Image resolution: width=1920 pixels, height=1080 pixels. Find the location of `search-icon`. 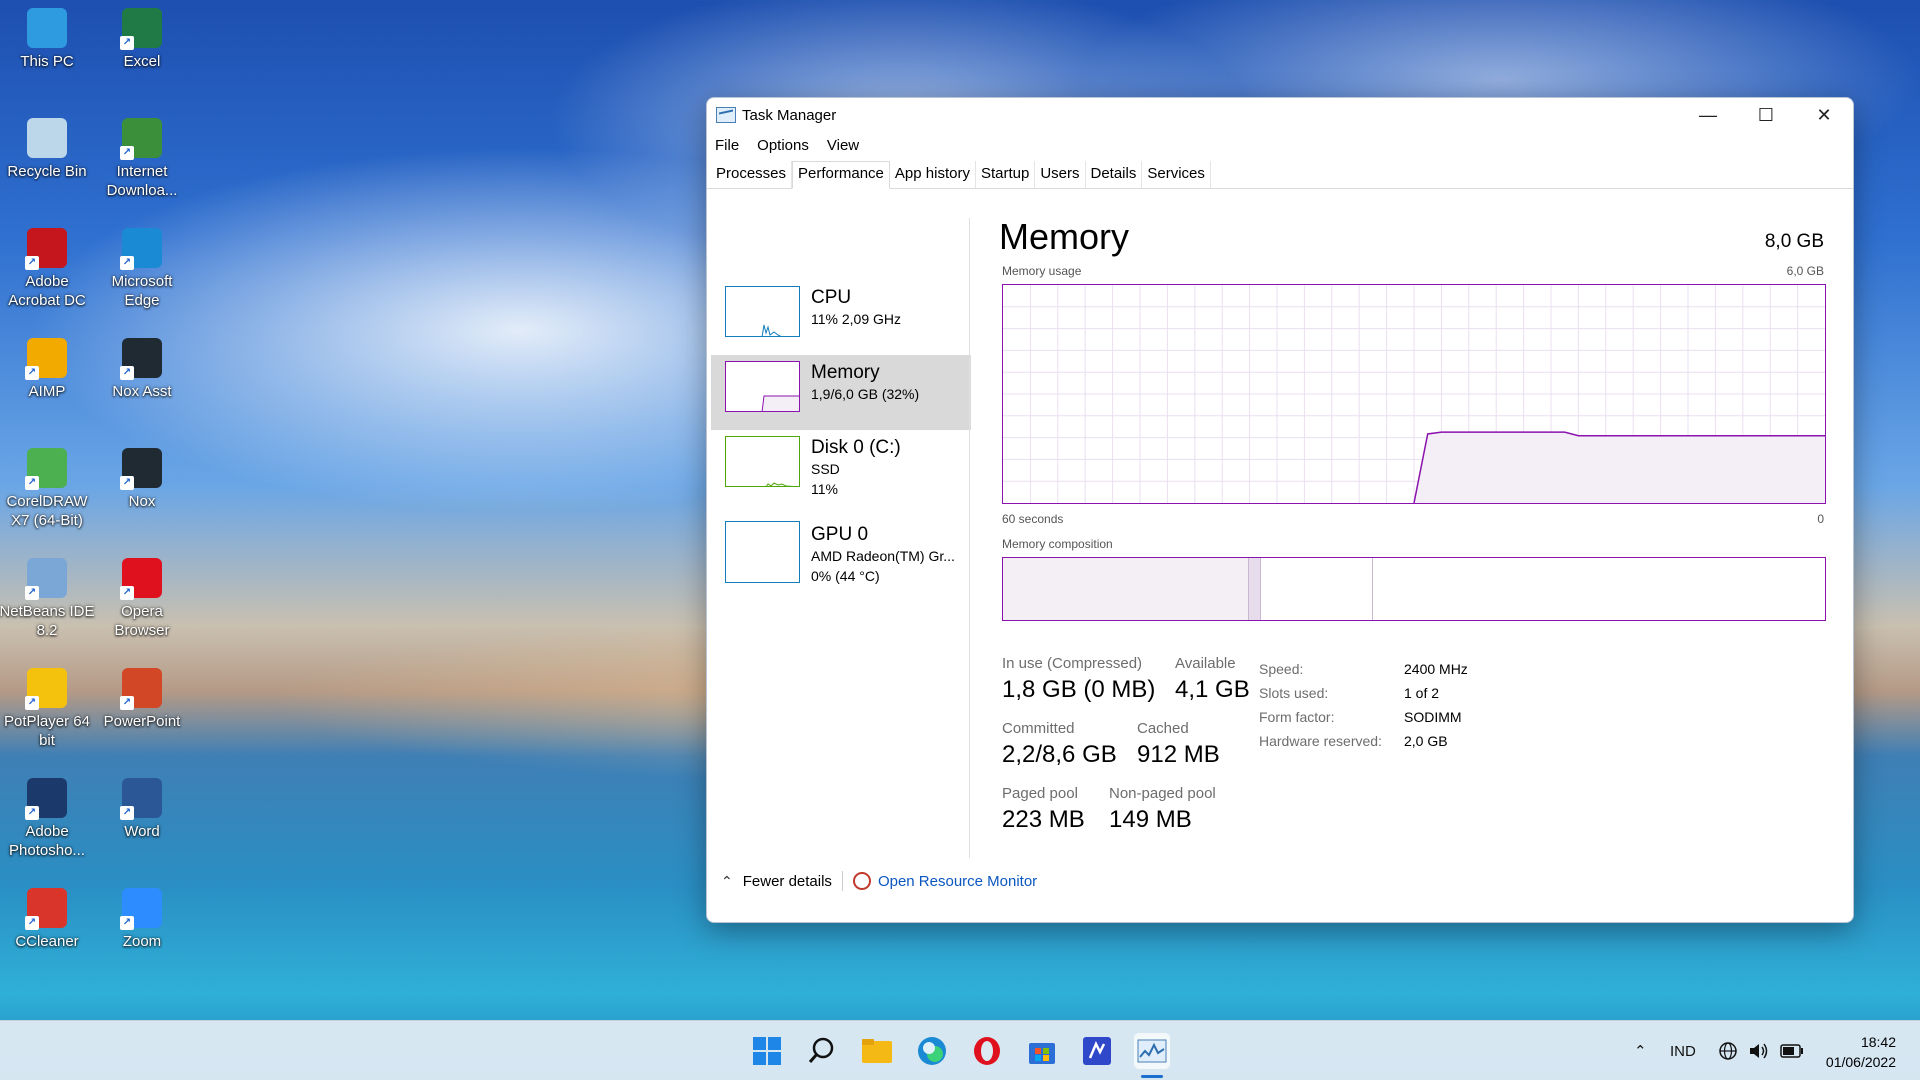

search-icon is located at coordinates (822, 1051).